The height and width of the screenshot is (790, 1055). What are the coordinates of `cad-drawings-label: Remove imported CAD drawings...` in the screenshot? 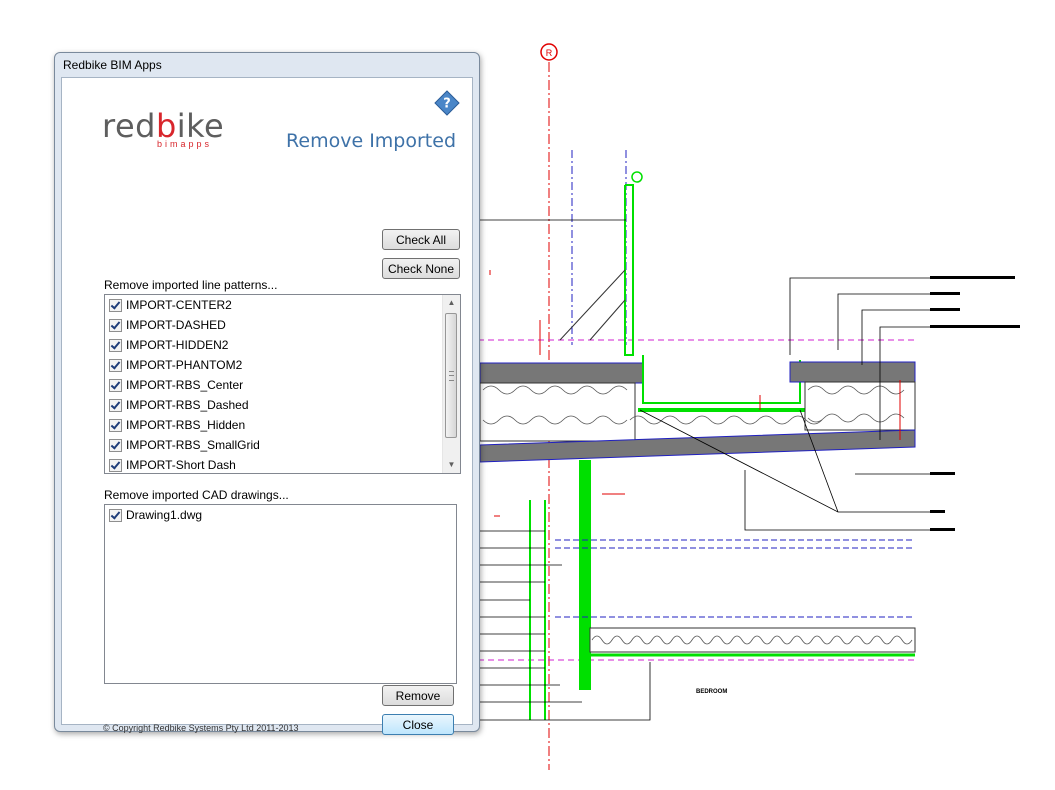 It's located at (196, 495).